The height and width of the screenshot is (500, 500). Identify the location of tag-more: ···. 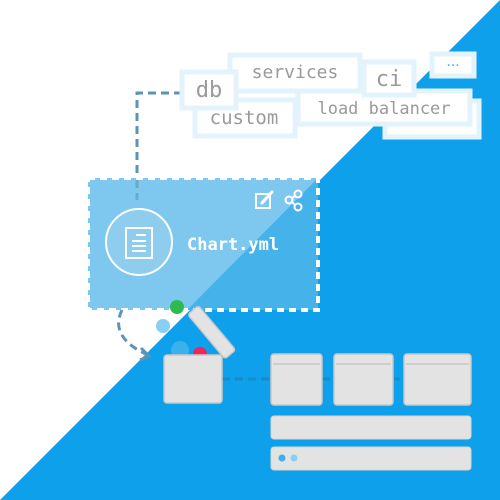
(453, 65).